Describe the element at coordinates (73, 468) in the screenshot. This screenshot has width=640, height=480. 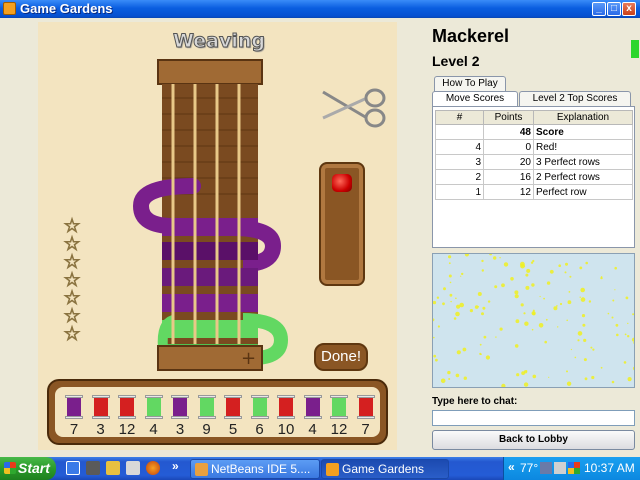
I see `show-desktop-icon` at that location.